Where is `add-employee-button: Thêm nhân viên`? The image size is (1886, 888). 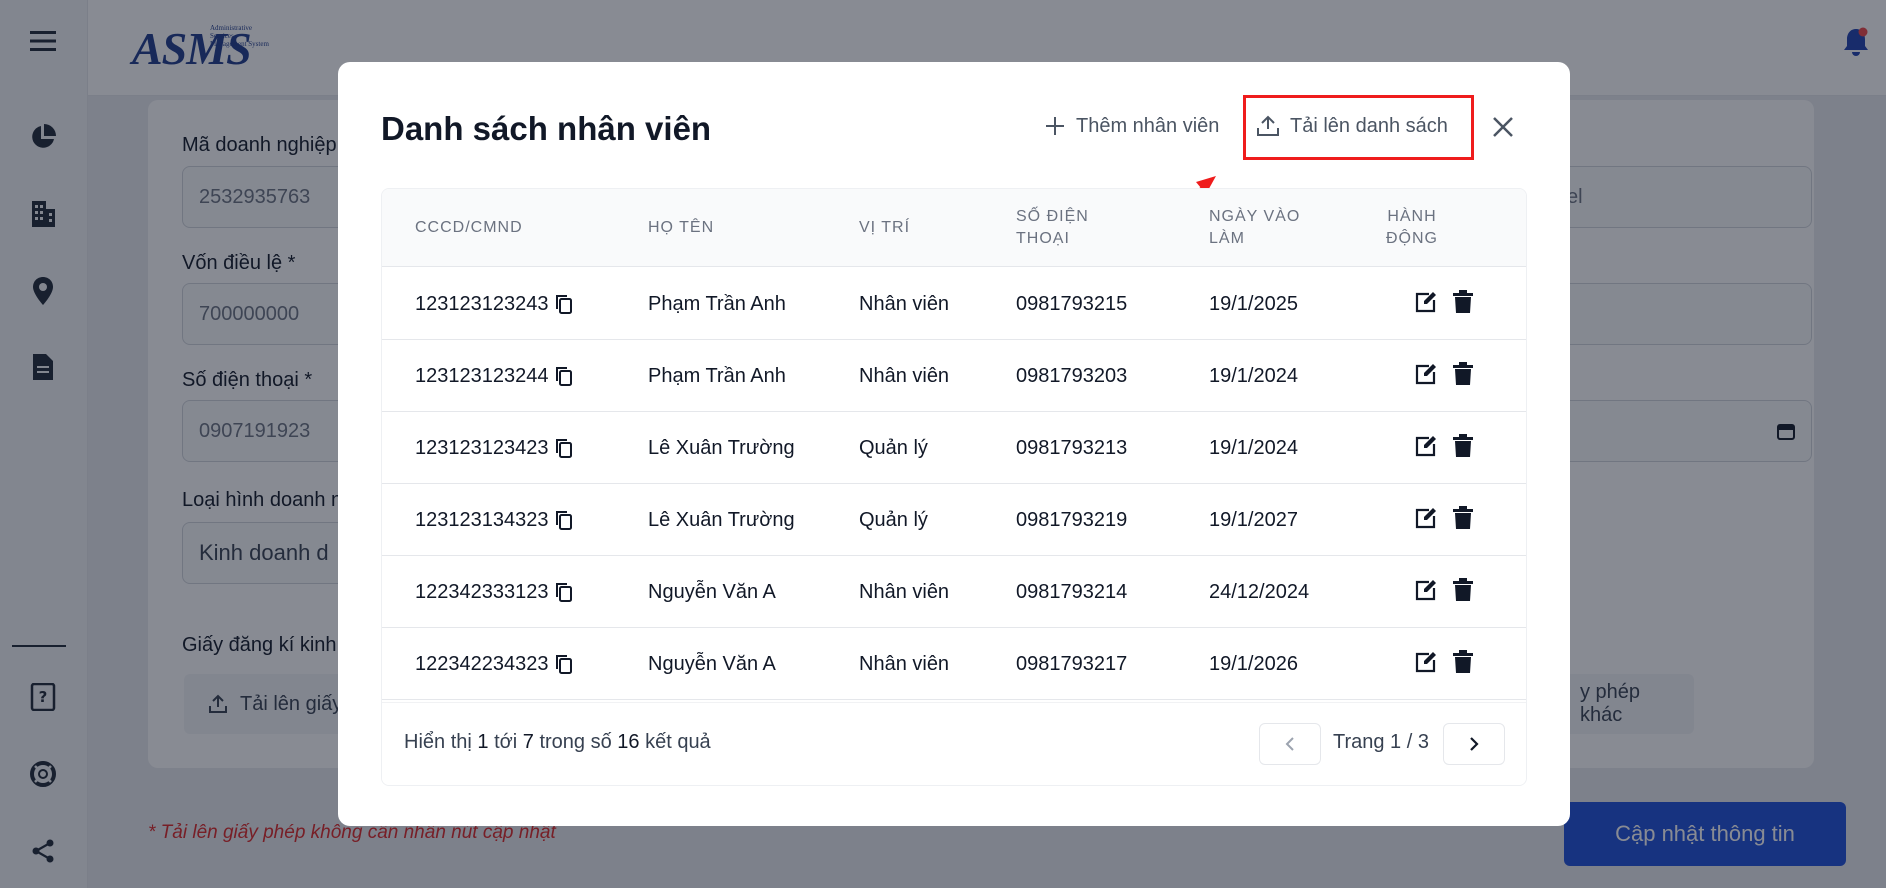 add-employee-button: Thêm nhân viên is located at coordinates (1131, 126).